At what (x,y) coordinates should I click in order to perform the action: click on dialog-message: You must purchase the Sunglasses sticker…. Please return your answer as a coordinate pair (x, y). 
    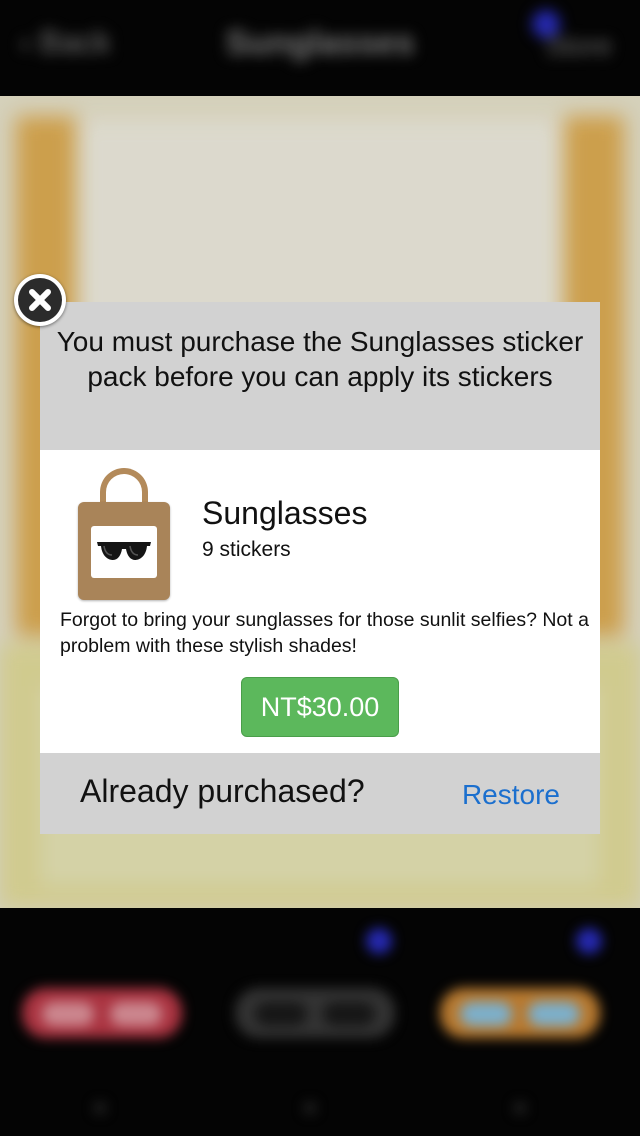
    Looking at the image, I should click on (320, 359).